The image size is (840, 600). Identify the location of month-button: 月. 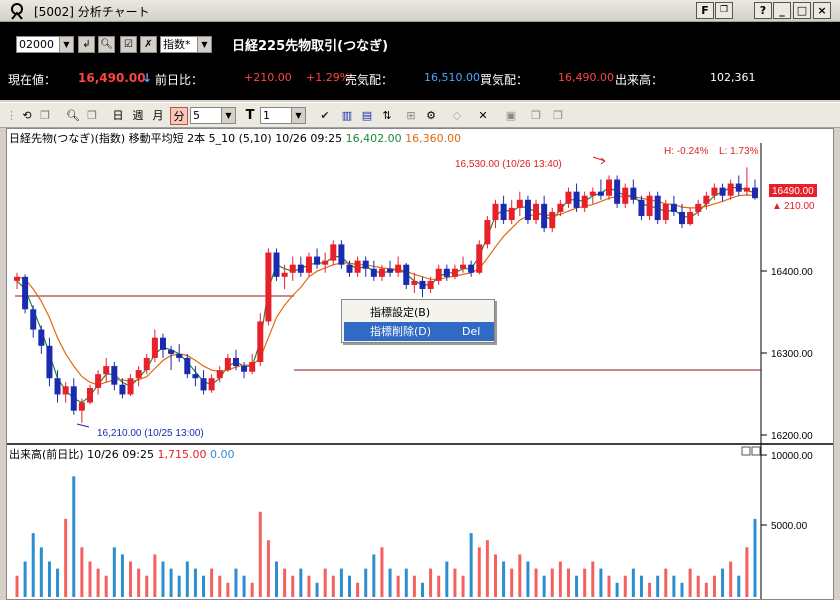
(158, 116).